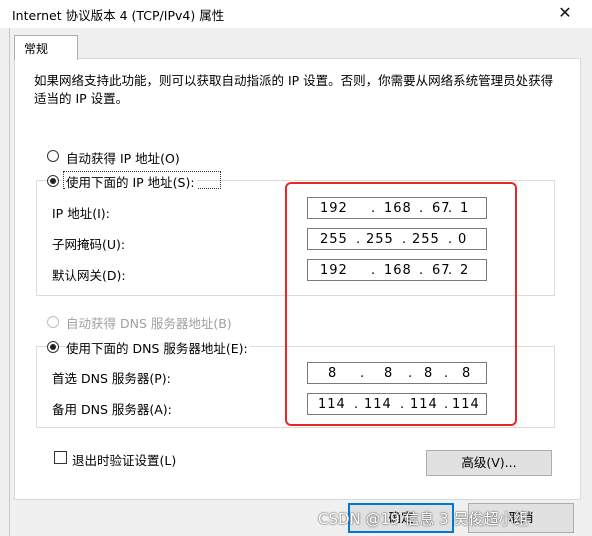 Image resolution: width=592 pixels, height=536 pixels. I want to click on preferred-dns-label: 首选 DNS 服务器(P):, so click(111, 378).